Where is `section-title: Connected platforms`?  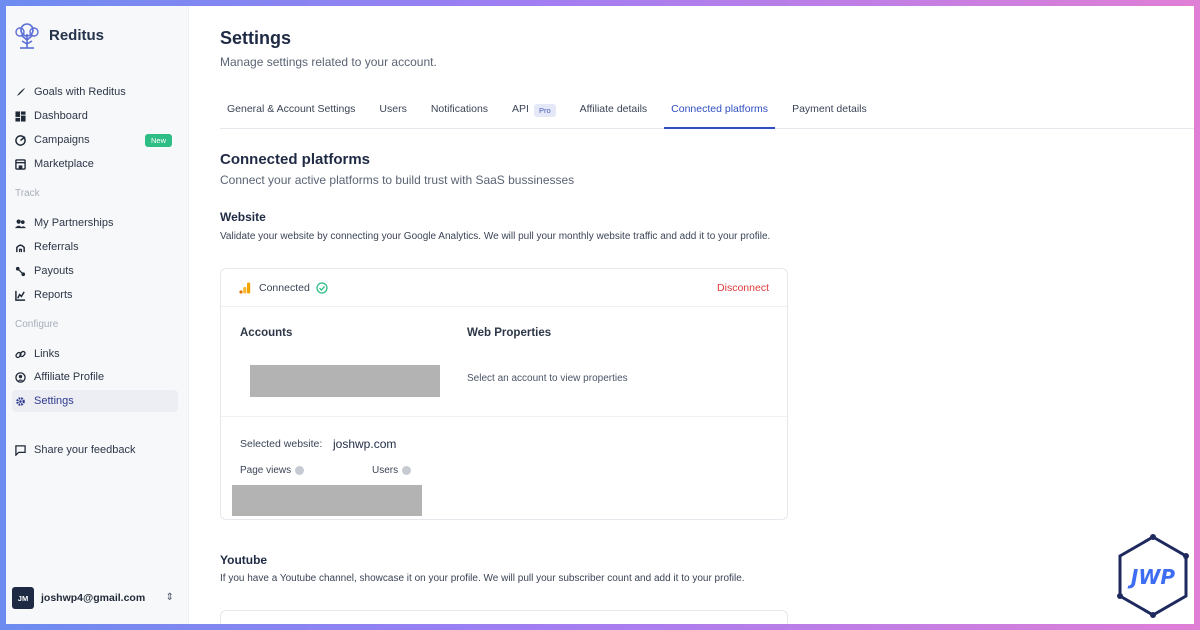
section-title: Connected platforms is located at coordinates (295, 159).